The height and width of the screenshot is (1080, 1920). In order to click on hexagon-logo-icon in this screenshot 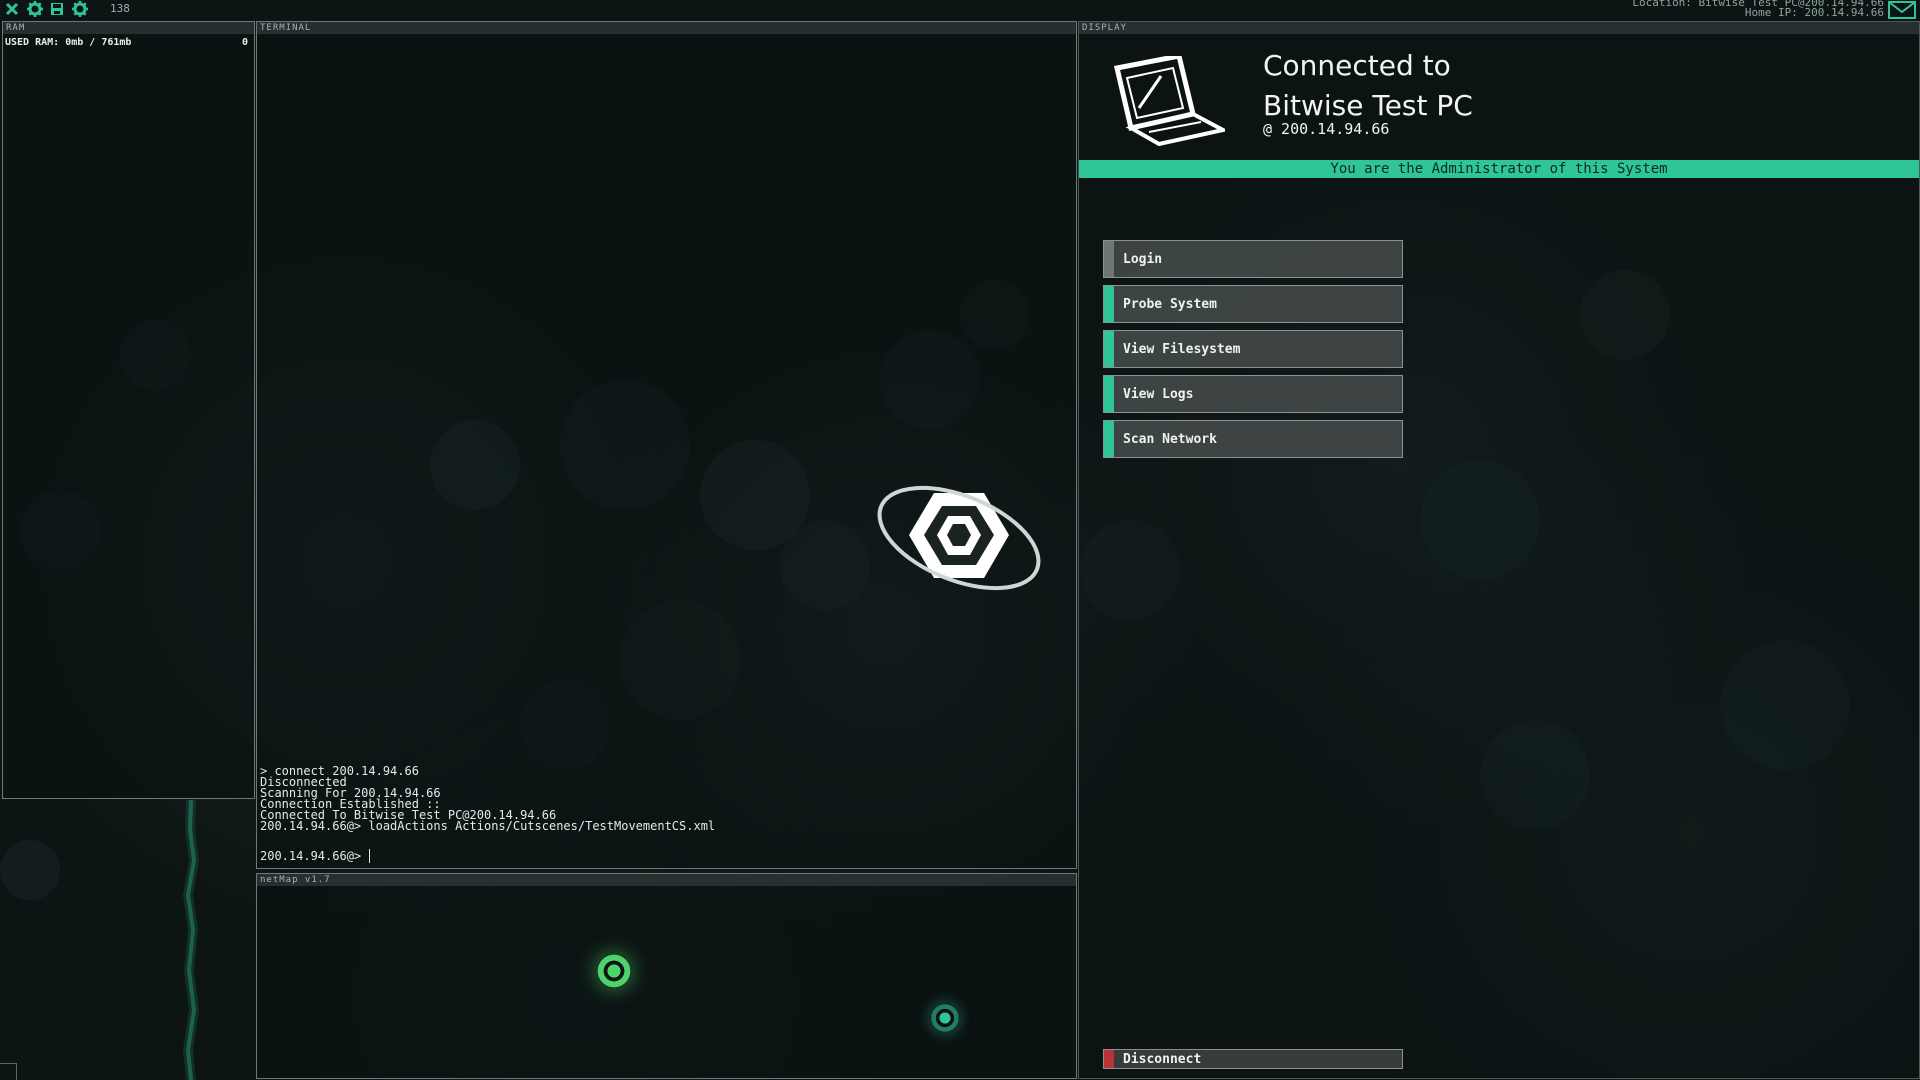, I will do `click(959, 538)`.